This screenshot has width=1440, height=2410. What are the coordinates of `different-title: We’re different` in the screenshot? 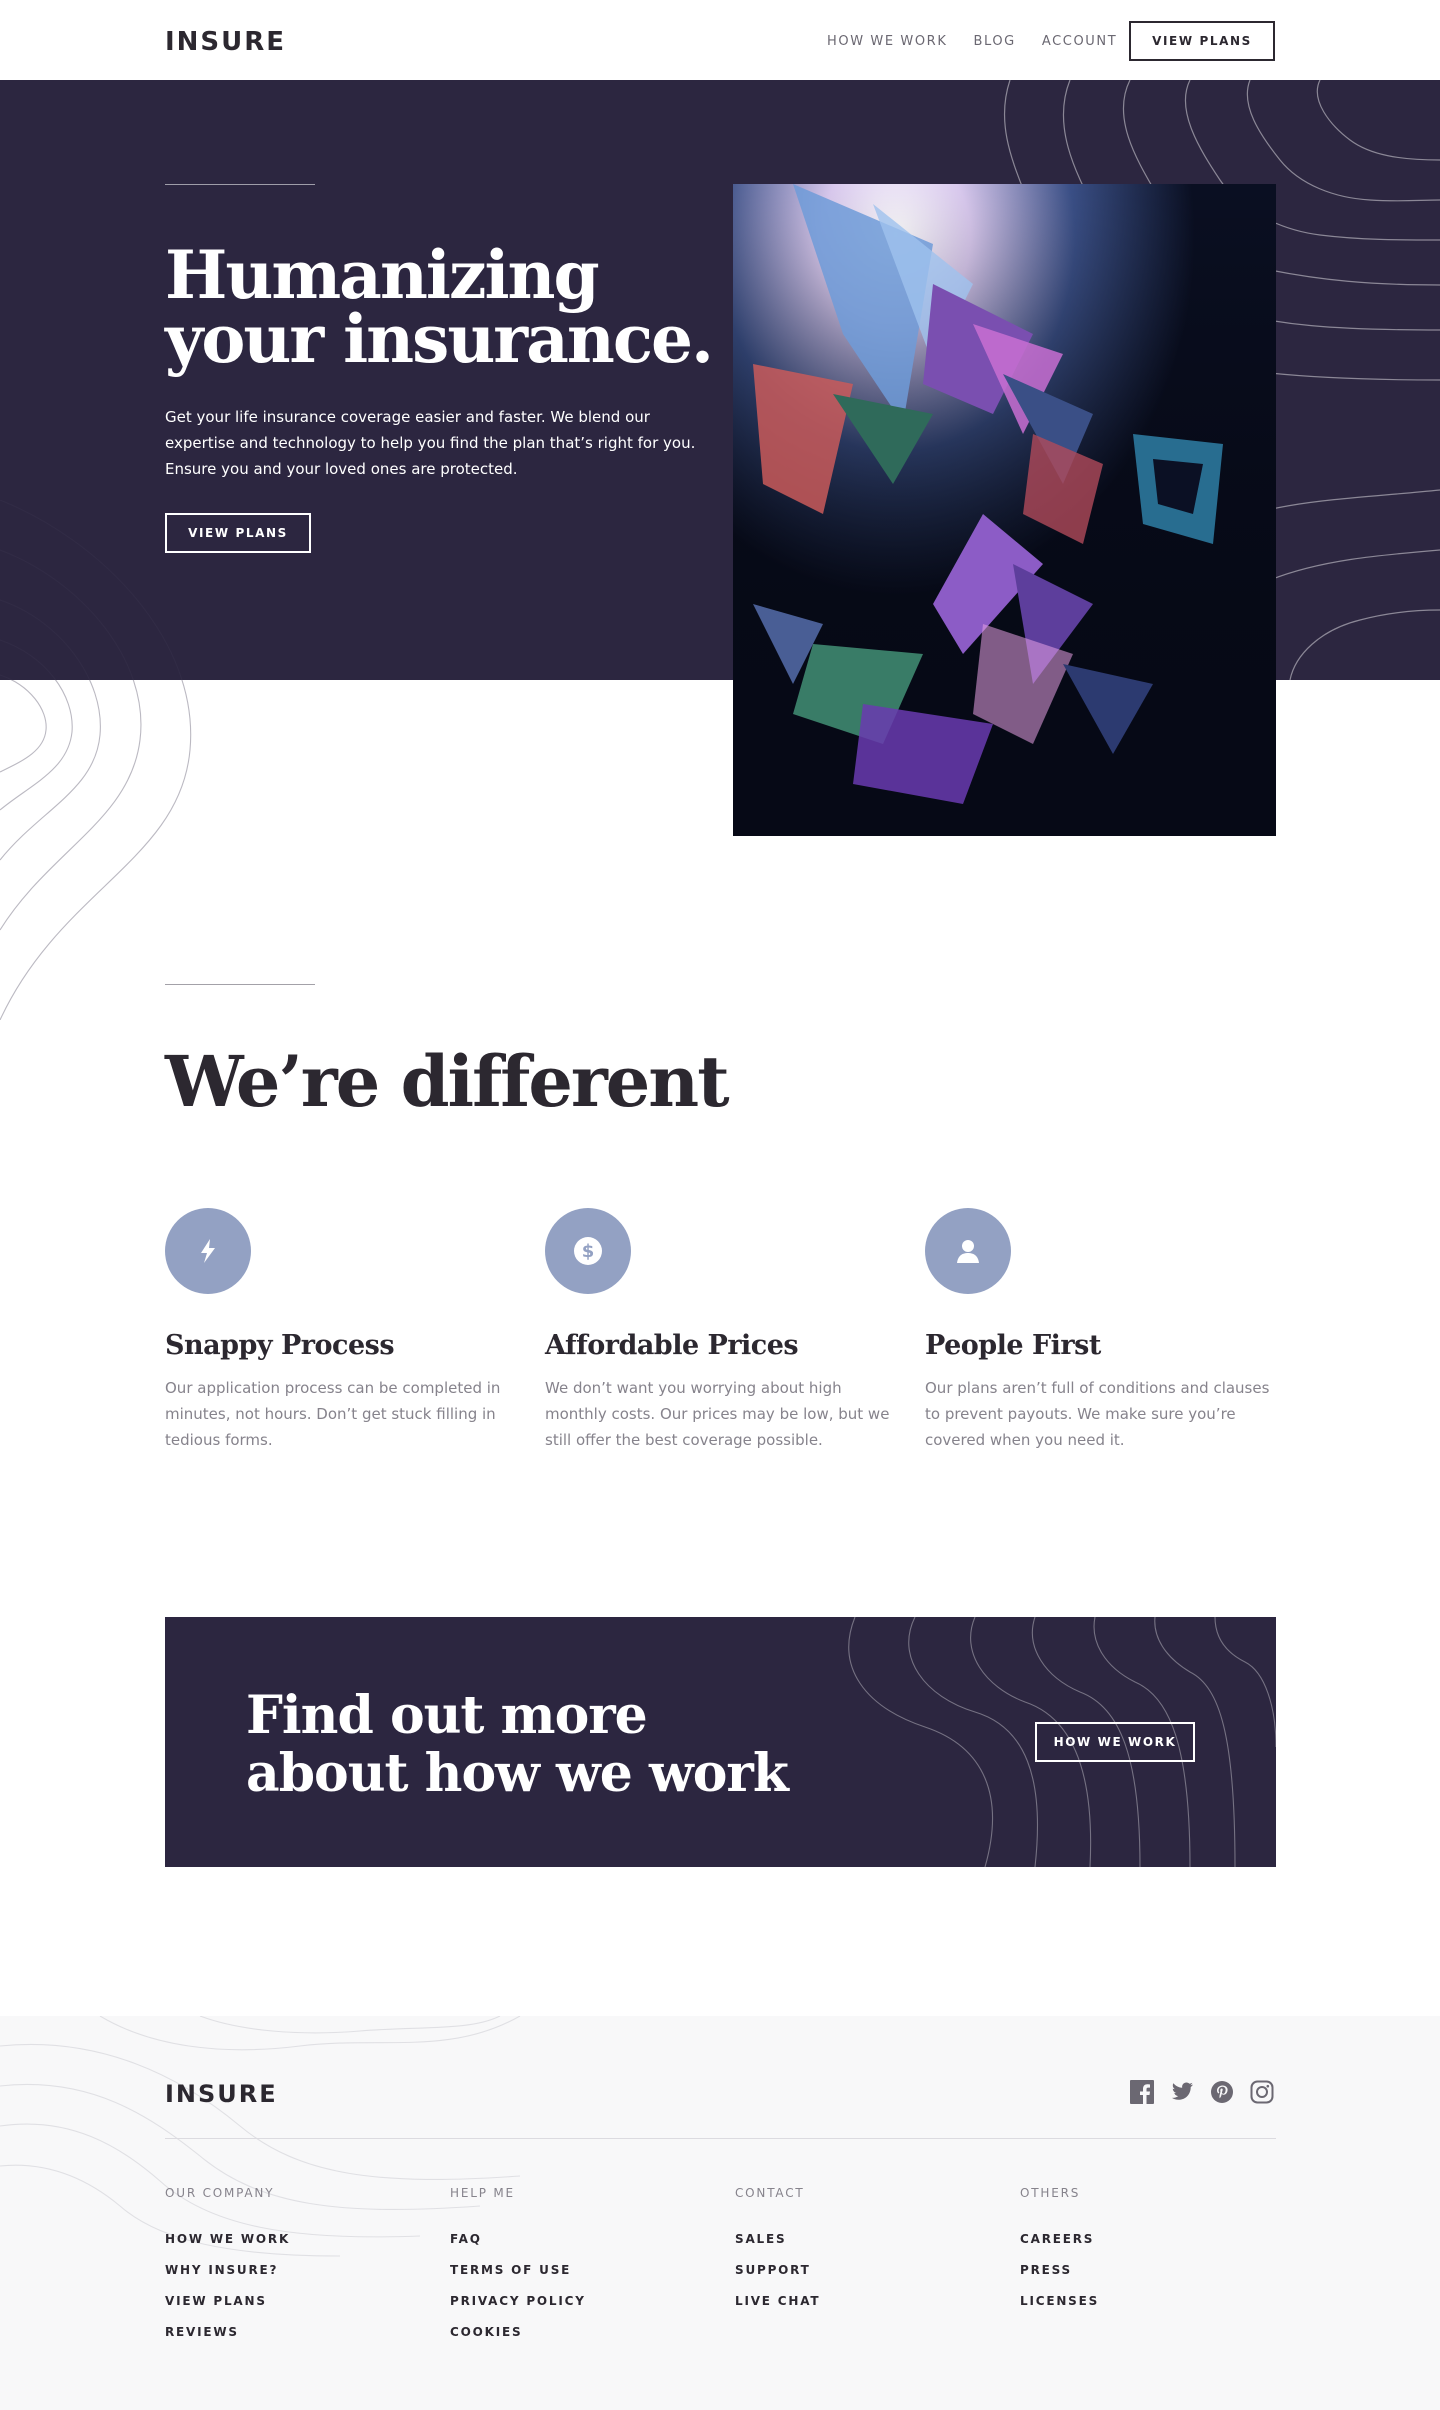 It's located at (447, 1081).